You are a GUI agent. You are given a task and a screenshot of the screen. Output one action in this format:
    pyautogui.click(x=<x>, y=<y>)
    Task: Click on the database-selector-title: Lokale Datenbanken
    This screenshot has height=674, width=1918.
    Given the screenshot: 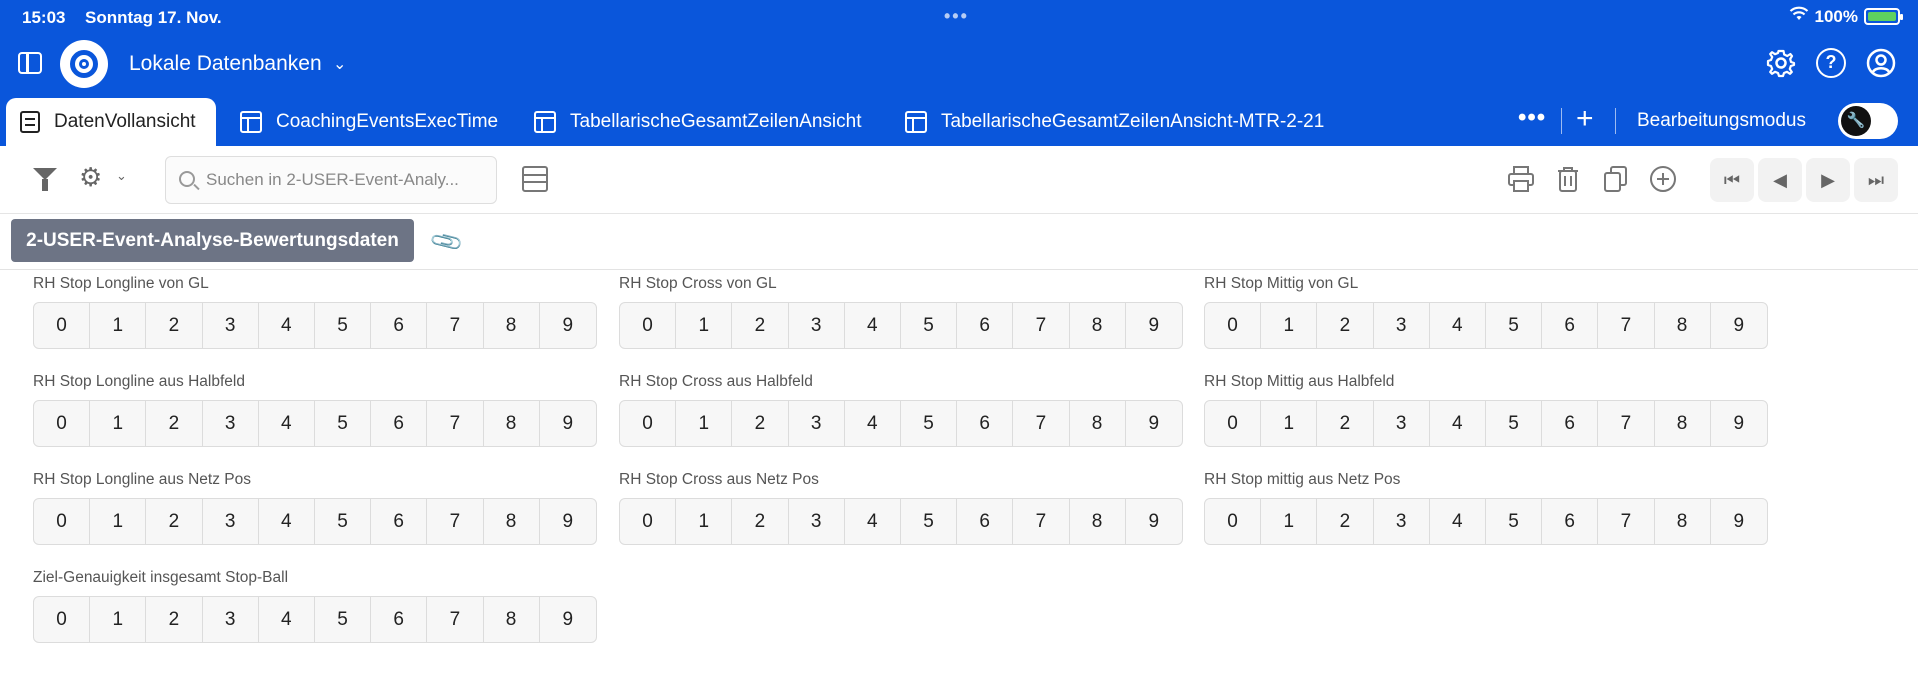 What is the action you would take?
    pyautogui.click(x=225, y=64)
    